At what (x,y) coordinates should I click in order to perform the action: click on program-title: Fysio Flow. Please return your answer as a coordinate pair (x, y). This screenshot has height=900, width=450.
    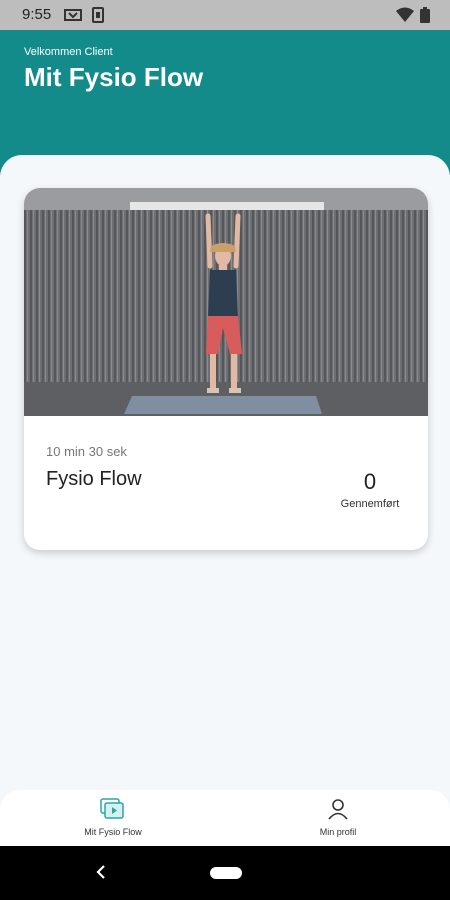
    Looking at the image, I should click on (94, 479).